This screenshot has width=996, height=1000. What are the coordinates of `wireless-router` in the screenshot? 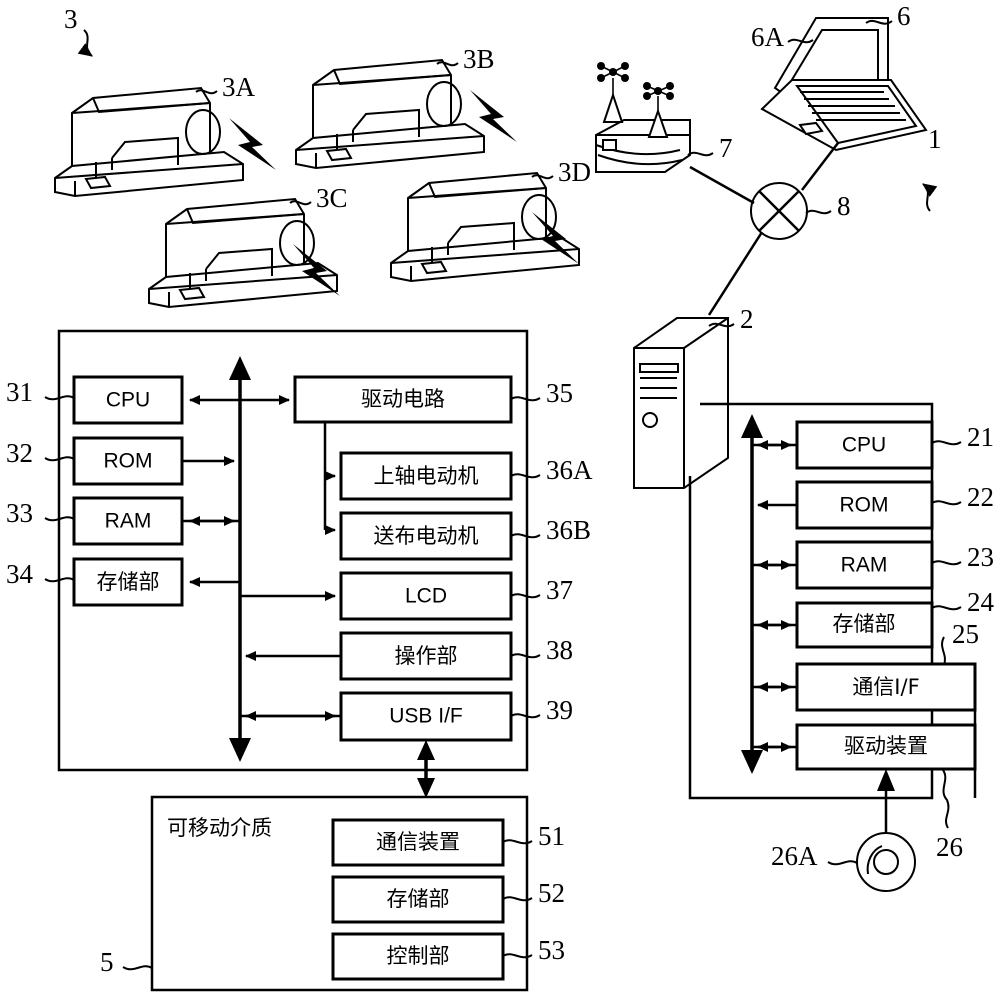 It's located at (643, 117).